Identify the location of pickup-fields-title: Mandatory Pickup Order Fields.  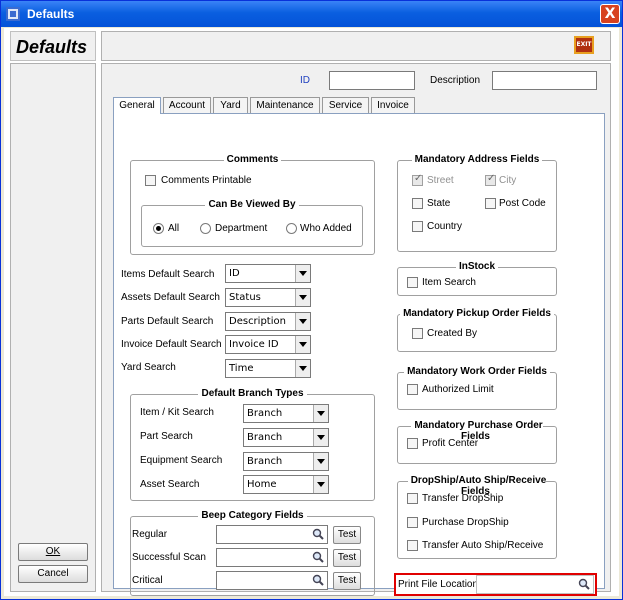
(477, 313).